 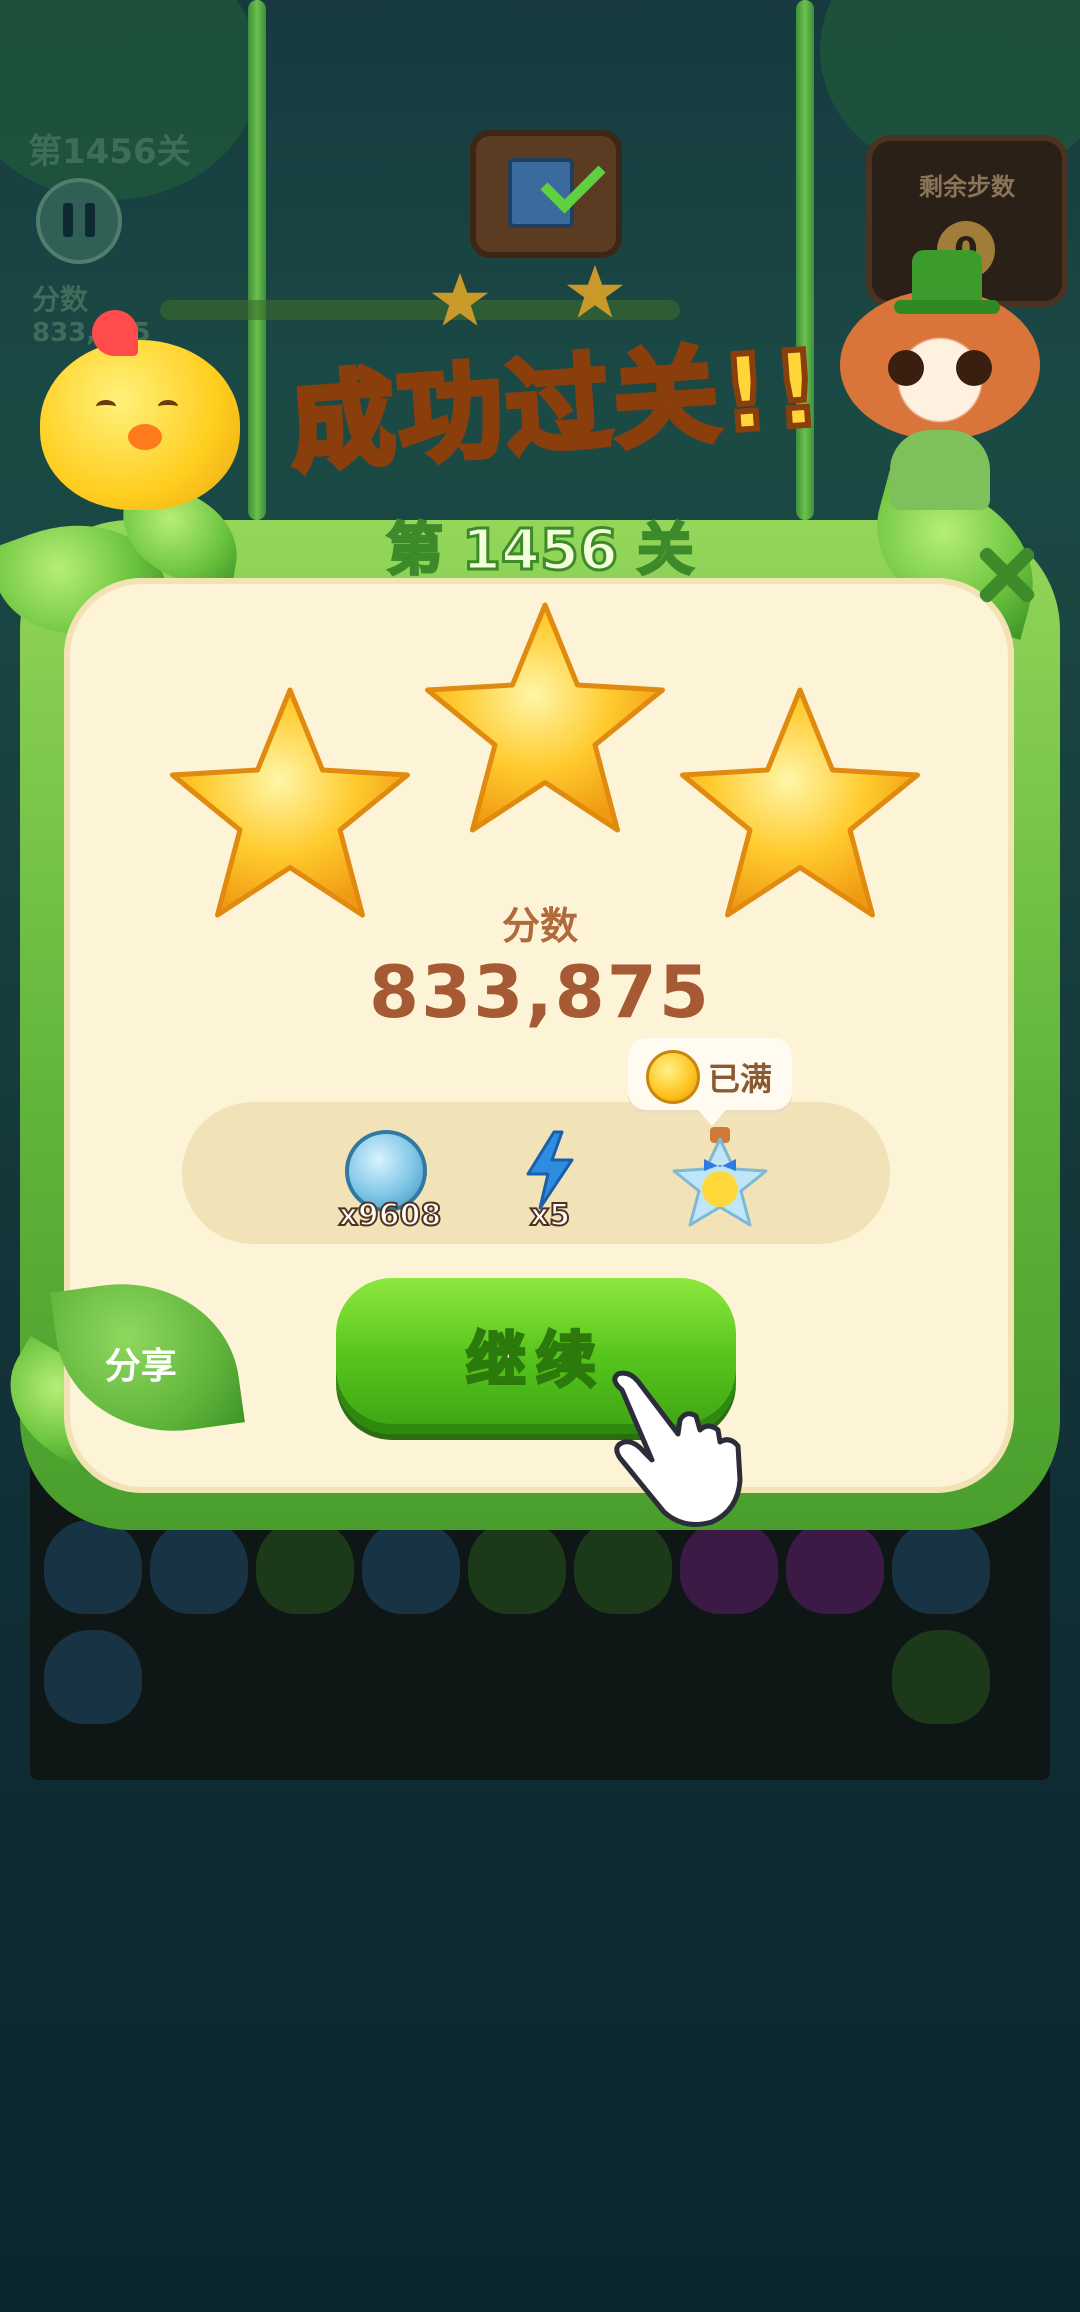 I want to click on raccoon-character, so click(x=940, y=380).